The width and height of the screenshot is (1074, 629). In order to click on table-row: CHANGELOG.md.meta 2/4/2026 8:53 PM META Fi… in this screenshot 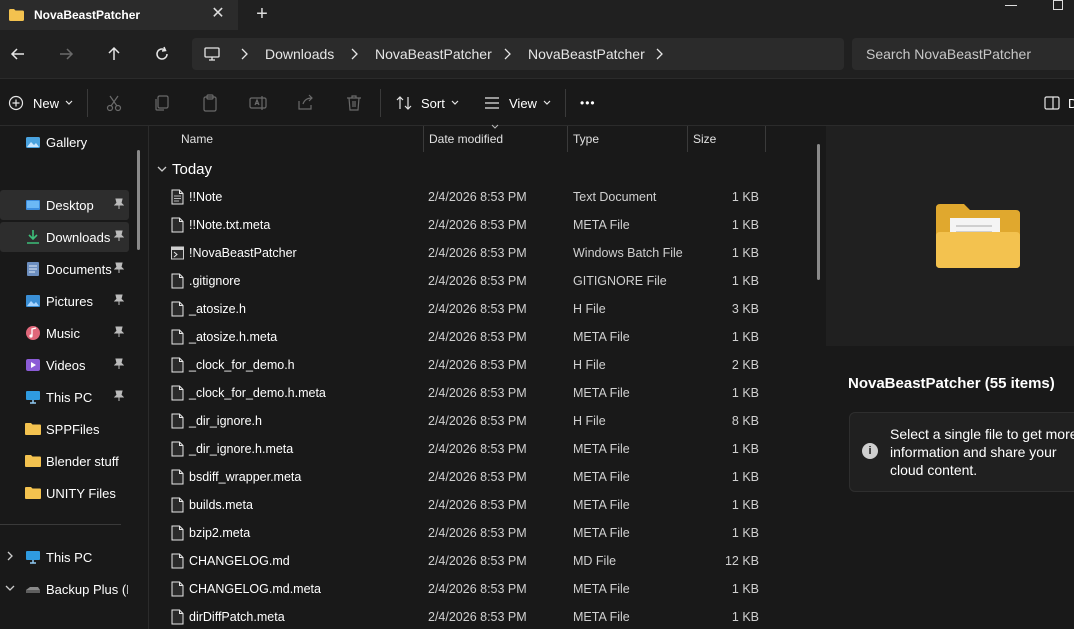, I will do `click(479, 590)`.